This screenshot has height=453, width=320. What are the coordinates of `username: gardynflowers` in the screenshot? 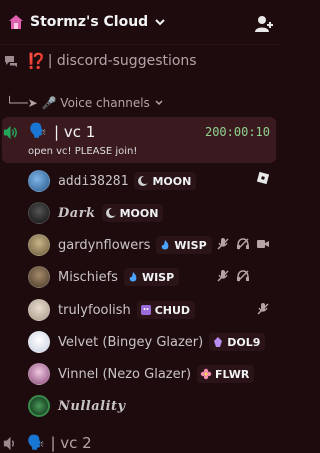 It's located at (104, 245).